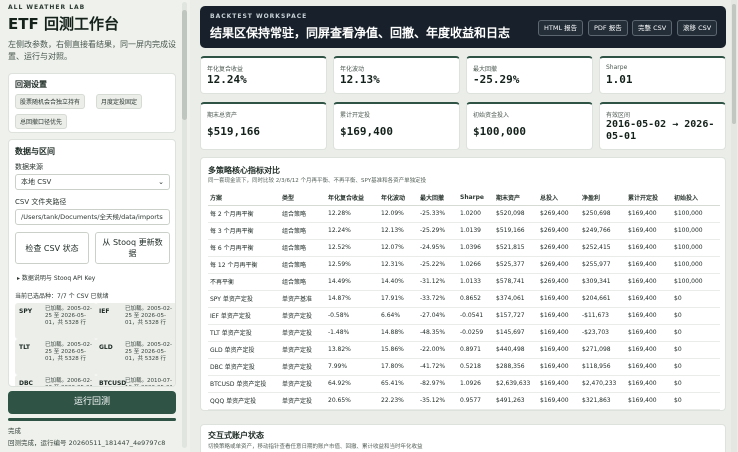  What do you see at coordinates (697, 28) in the screenshot?
I see `rolling-csv-button: 滚移 CSV` at bounding box center [697, 28].